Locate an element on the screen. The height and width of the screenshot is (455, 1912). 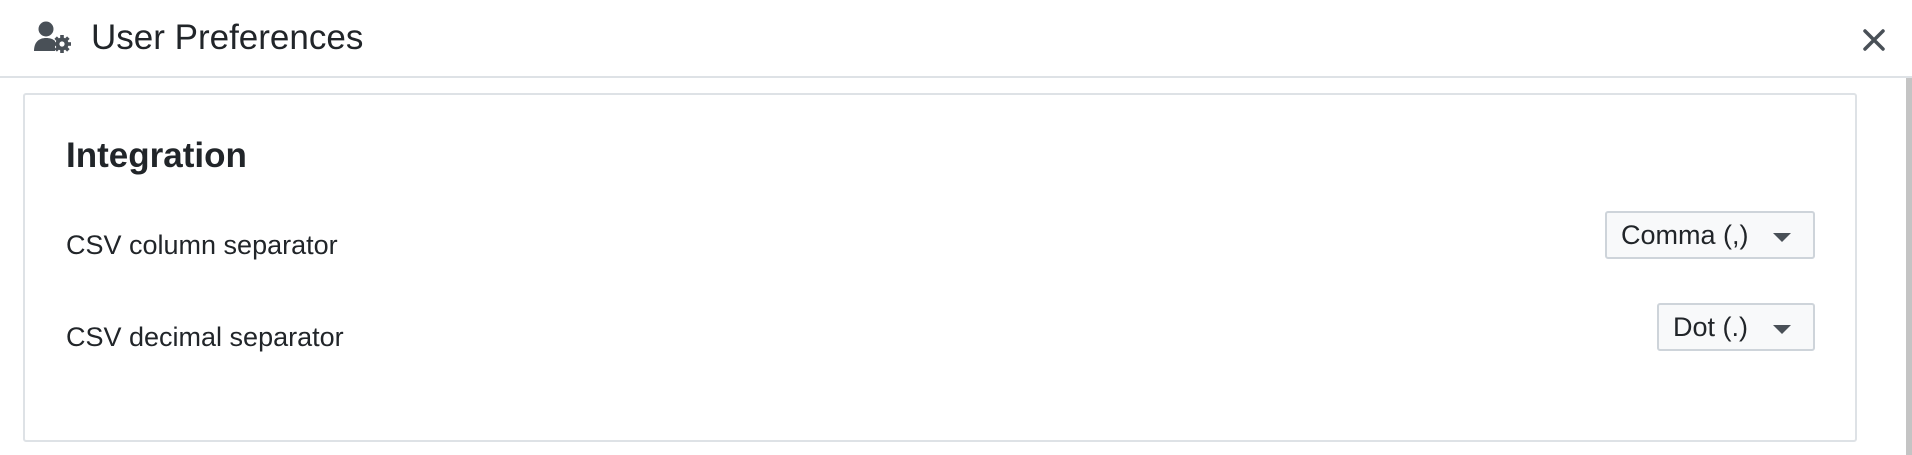
scrollbar-track is located at coordinates (1909, 266).